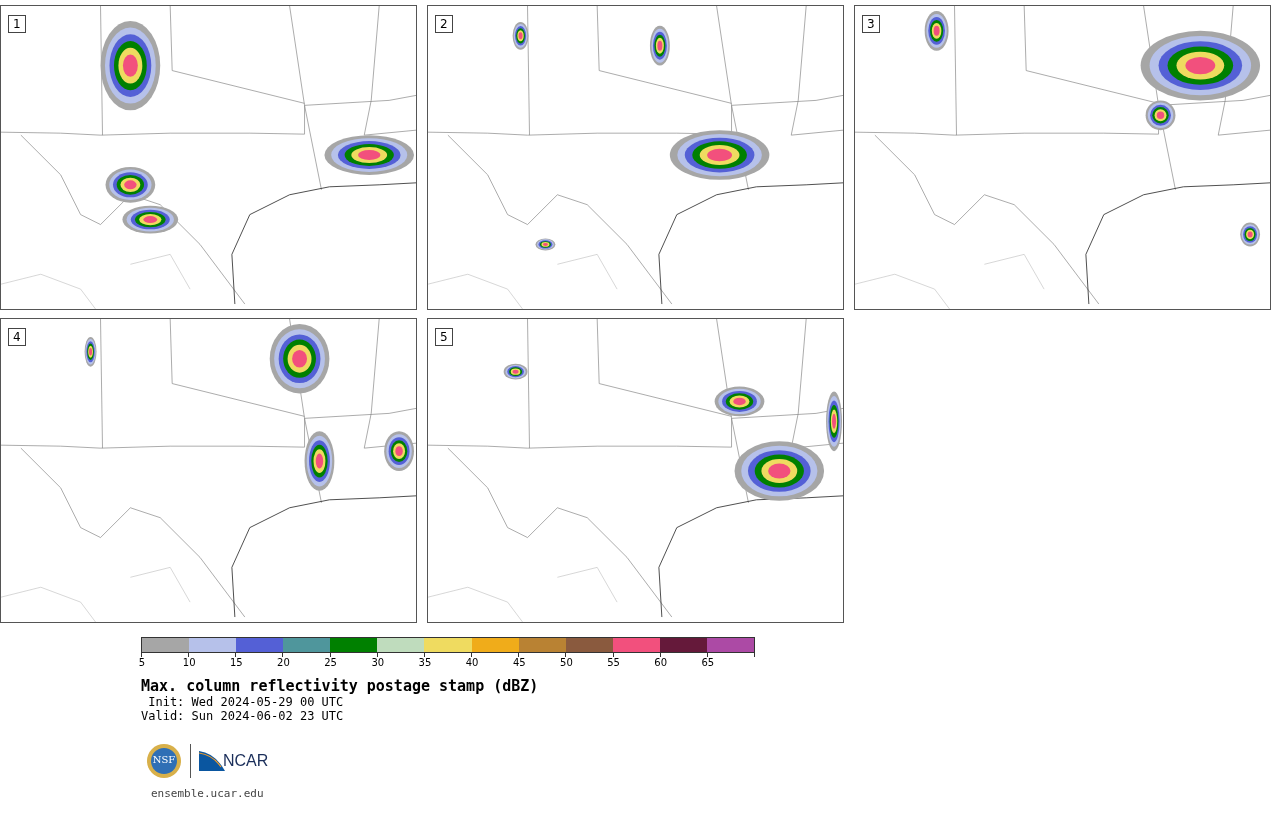  Describe the element at coordinates (708, 662) in the screenshot. I see `tick-label: 65` at that location.